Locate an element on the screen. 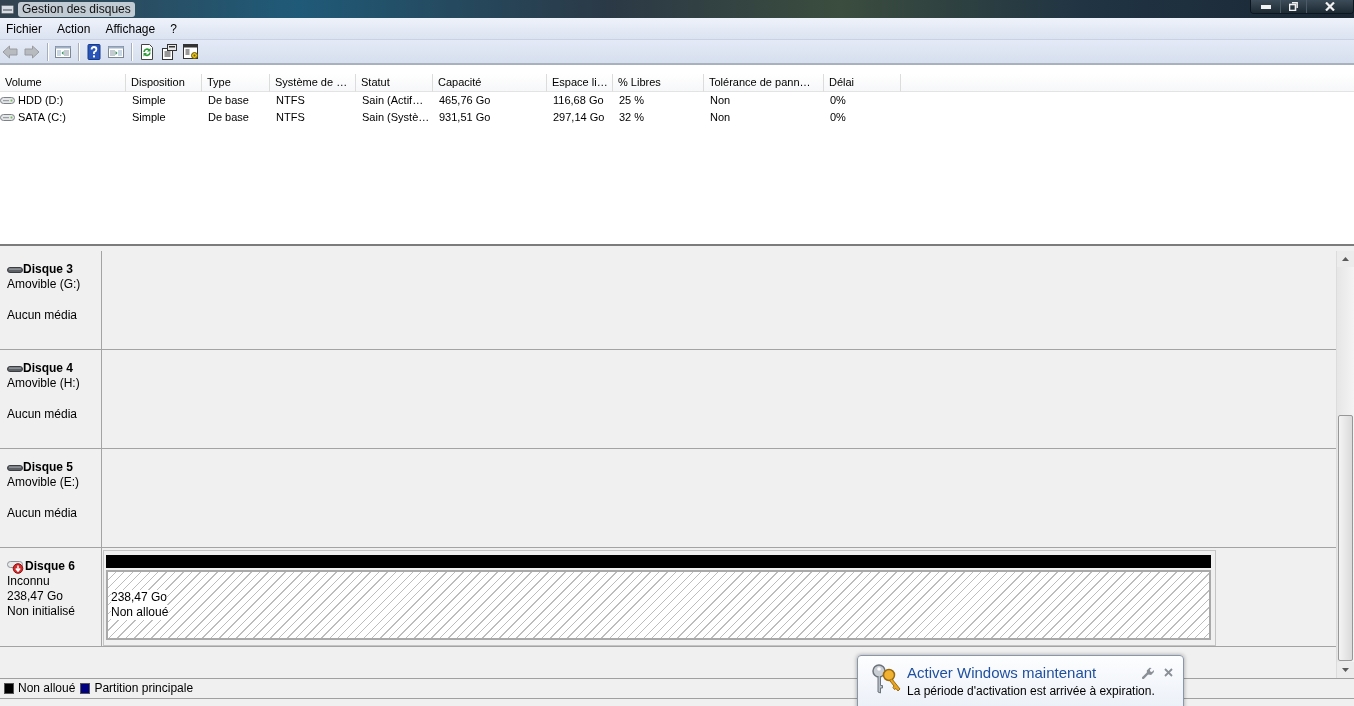  notification-popup: Activer Windows maintenant La période d'activation est arrivée à expiration. is located at coordinates (1020, 680).